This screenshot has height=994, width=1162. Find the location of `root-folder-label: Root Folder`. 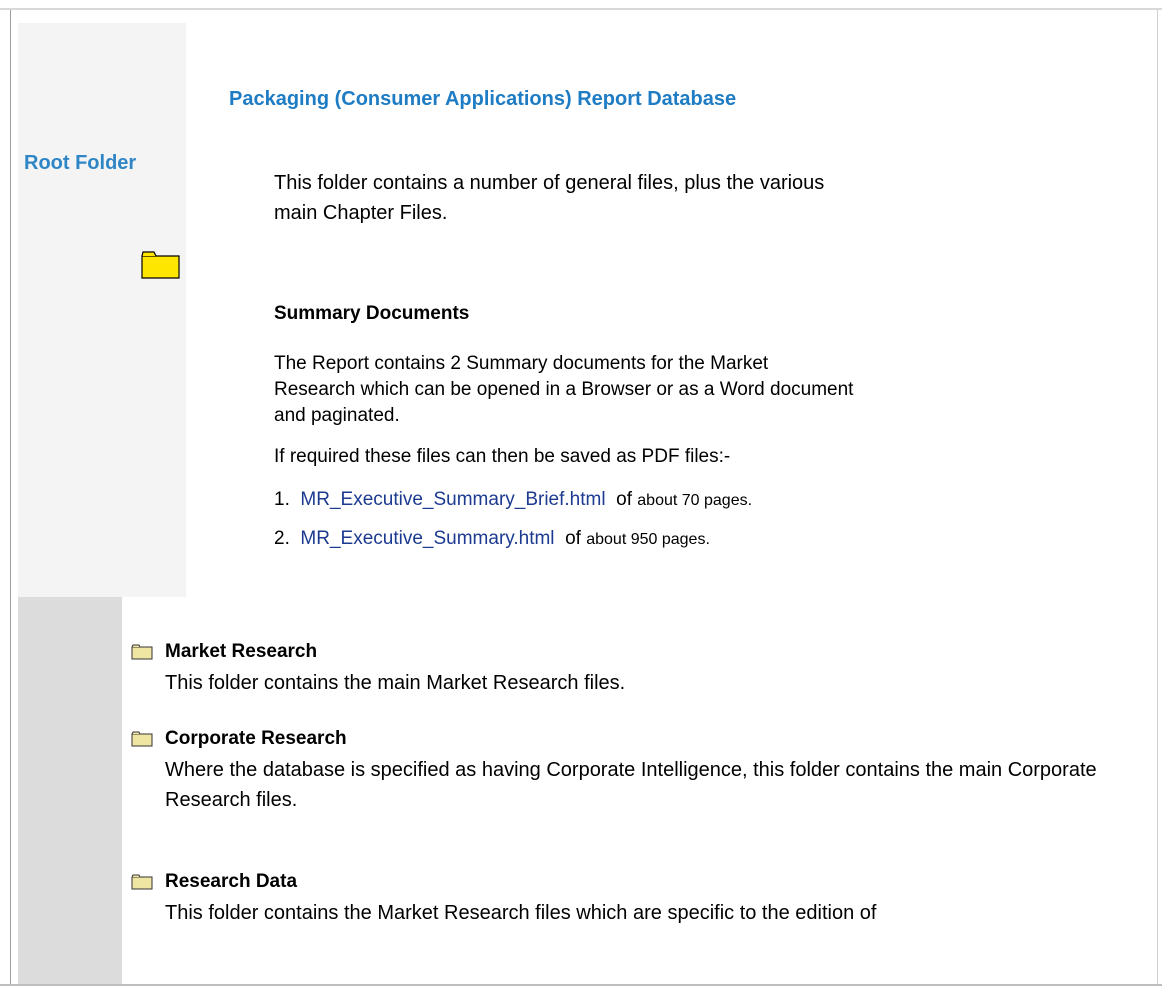

root-folder-label: Root Folder is located at coordinates (80, 163).